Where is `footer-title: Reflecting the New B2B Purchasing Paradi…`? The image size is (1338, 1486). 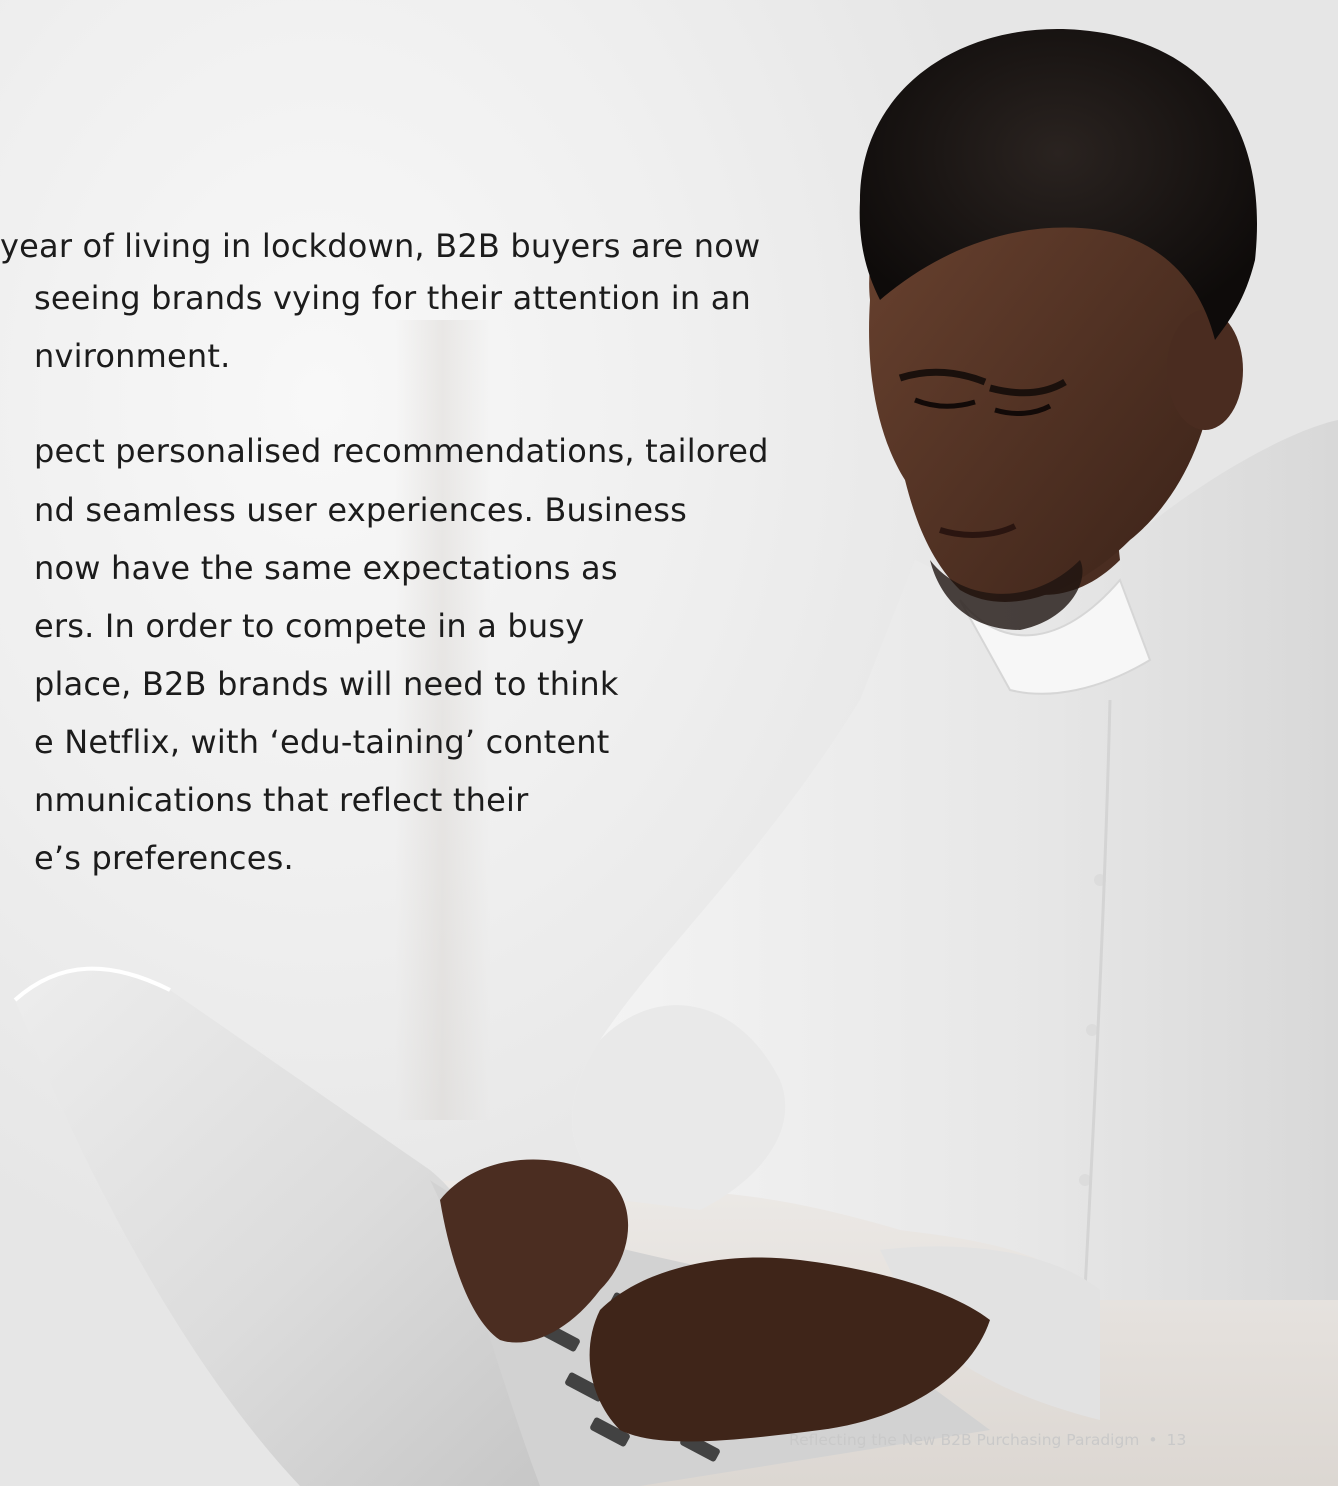 footer-title: Reflecting the New B2B Purchasing Paradi… is located at coordinates (964, 1440).